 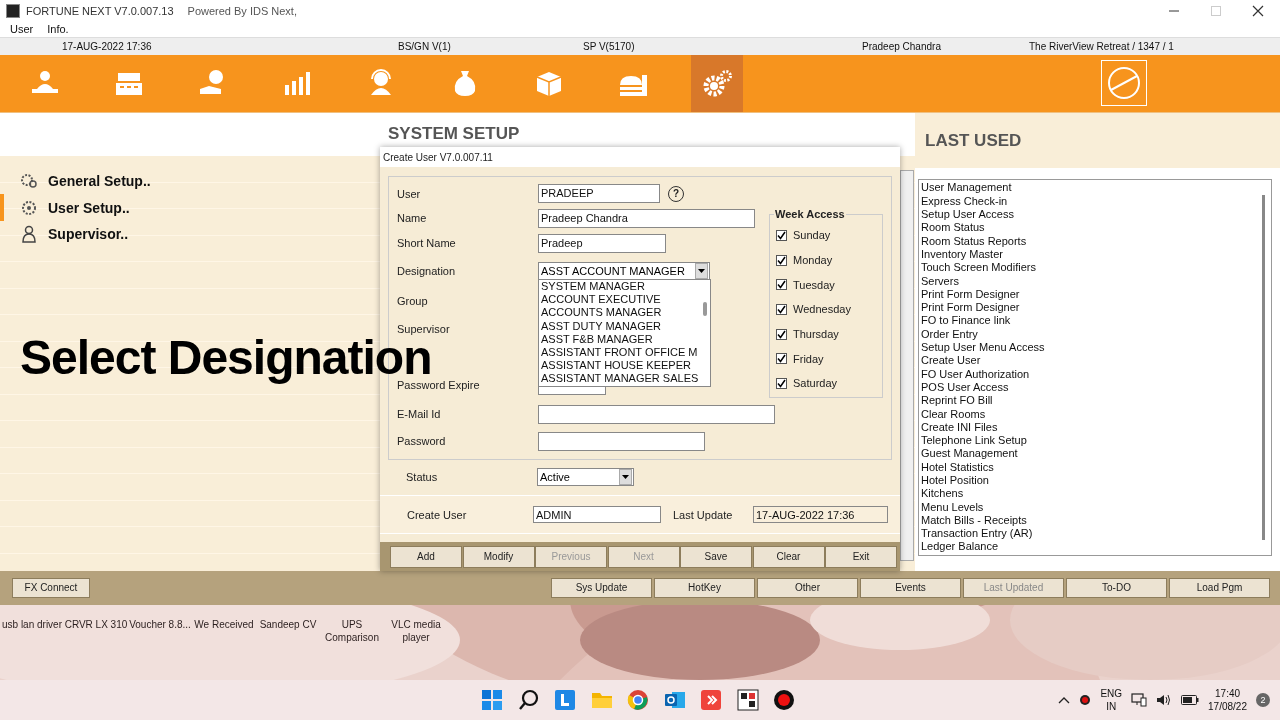 What do you see at coordinates (454, 133) in the screenshot?
I see `section-title: SYSTEM SETUP` at bounding box center [454, 133].